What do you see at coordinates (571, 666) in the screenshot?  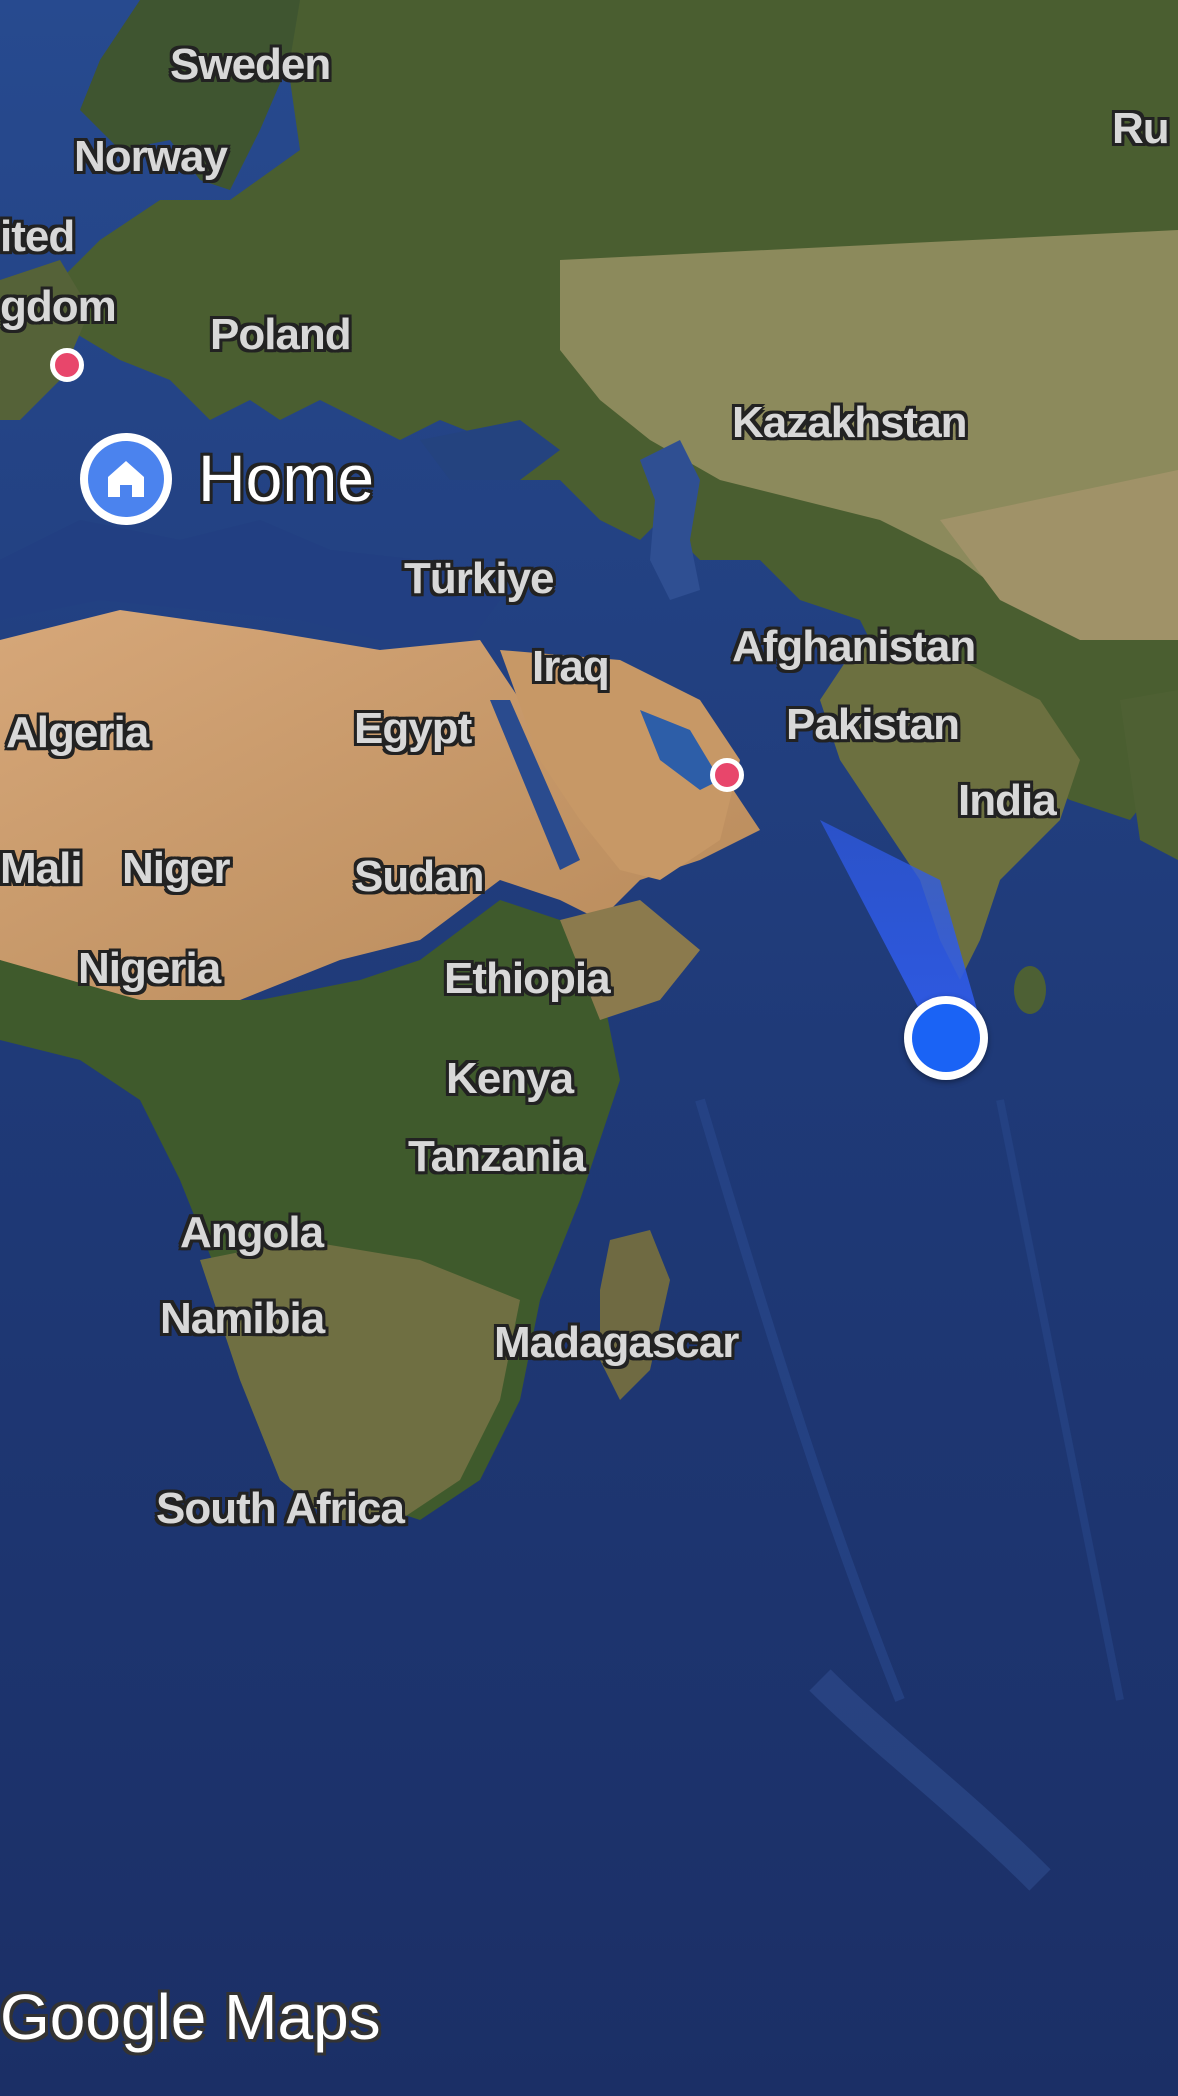 I see `country-label-iraq: Iraq` at bounding box center [571, 666].